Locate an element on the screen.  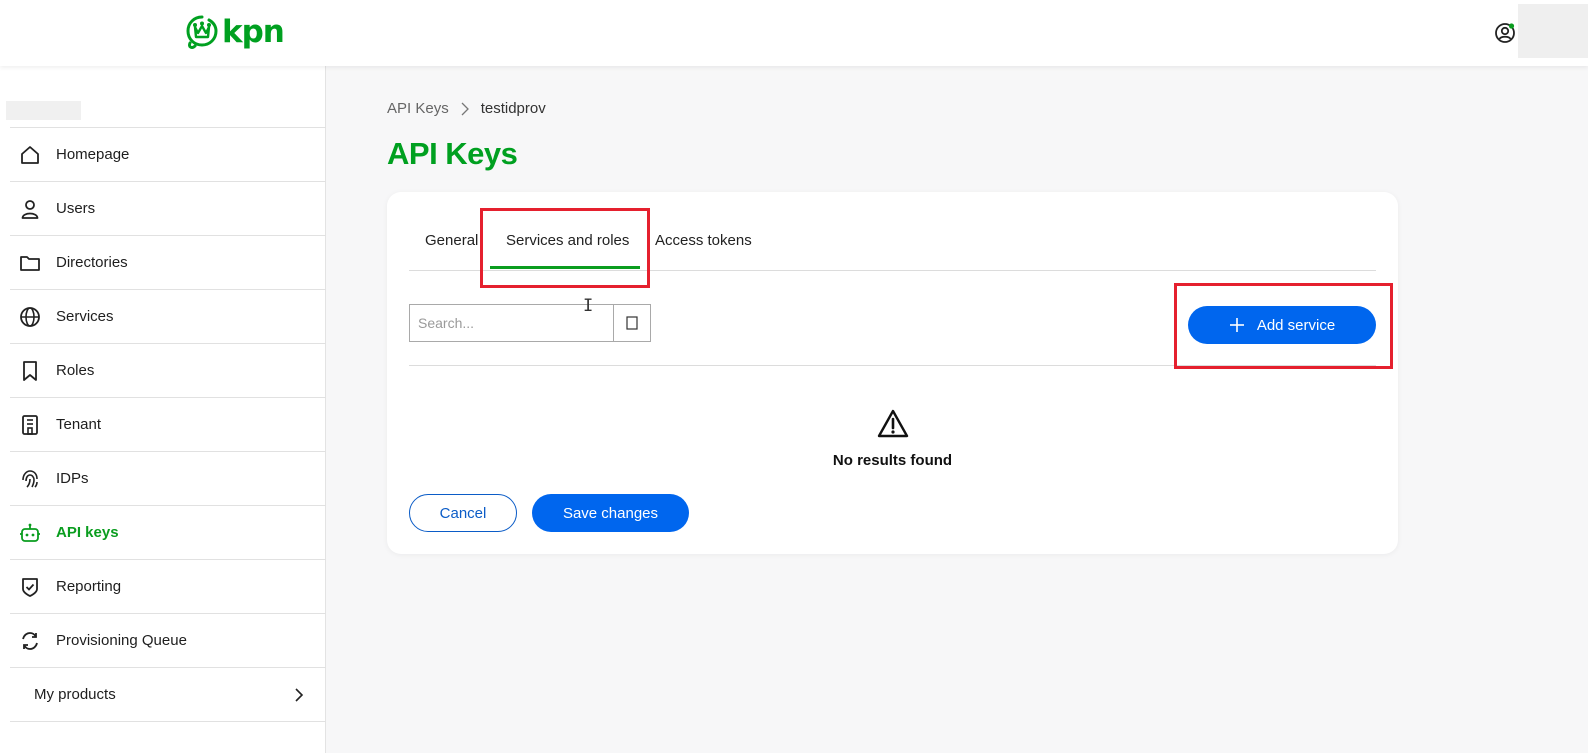
sidebar-item-users: Users is located at coordinates (168, 209).